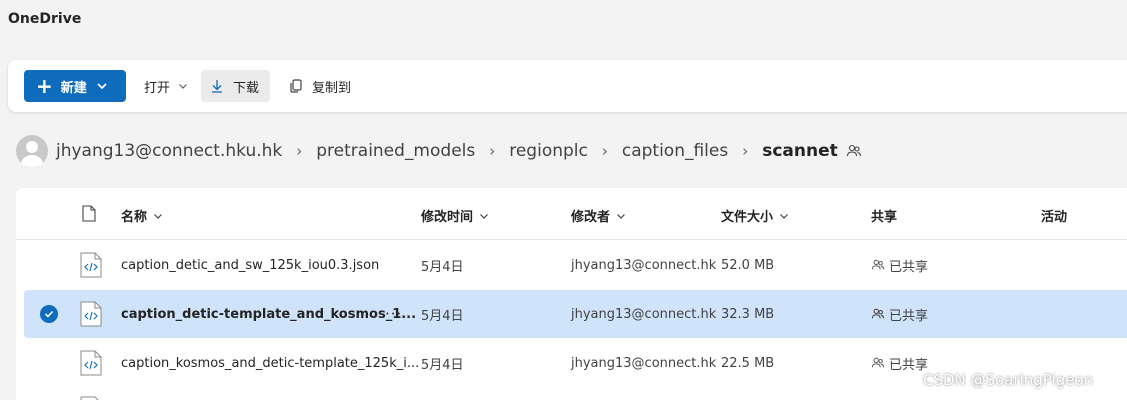 The width and height of the screenshot is (1127, 400). Describe the element at coordinates (169, 151) in the screenshot. I see `breadcrumb-item-account: jhyang13@connect.hku.hk` at that location.